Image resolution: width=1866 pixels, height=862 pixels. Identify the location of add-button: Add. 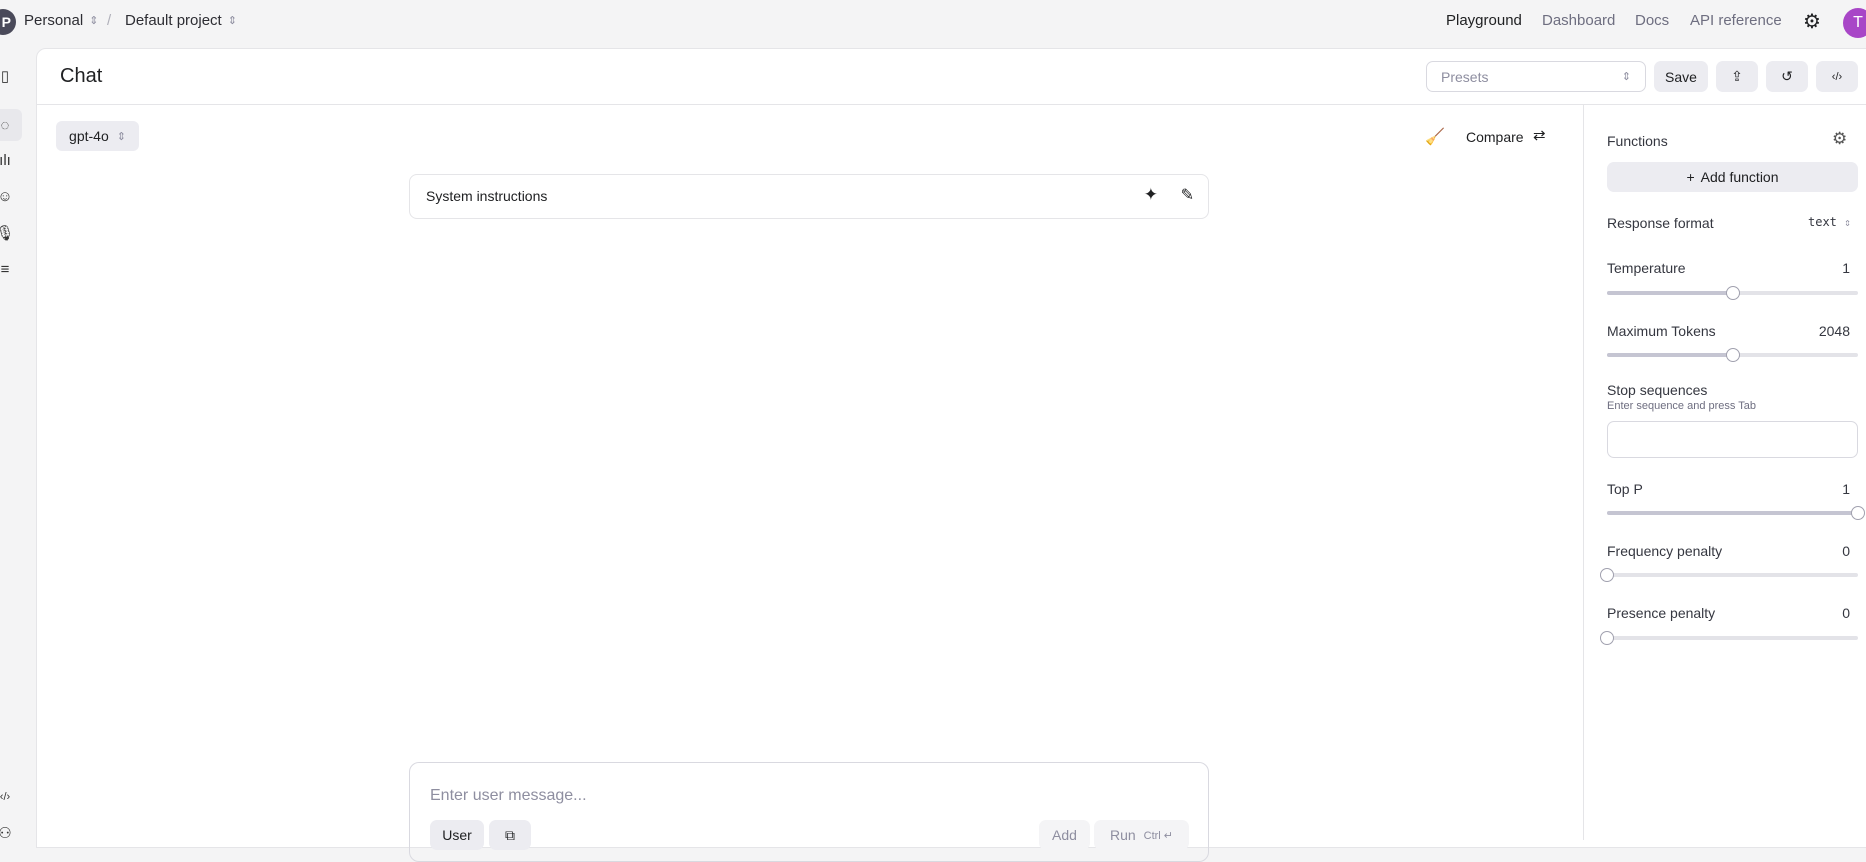
(1064, 835).